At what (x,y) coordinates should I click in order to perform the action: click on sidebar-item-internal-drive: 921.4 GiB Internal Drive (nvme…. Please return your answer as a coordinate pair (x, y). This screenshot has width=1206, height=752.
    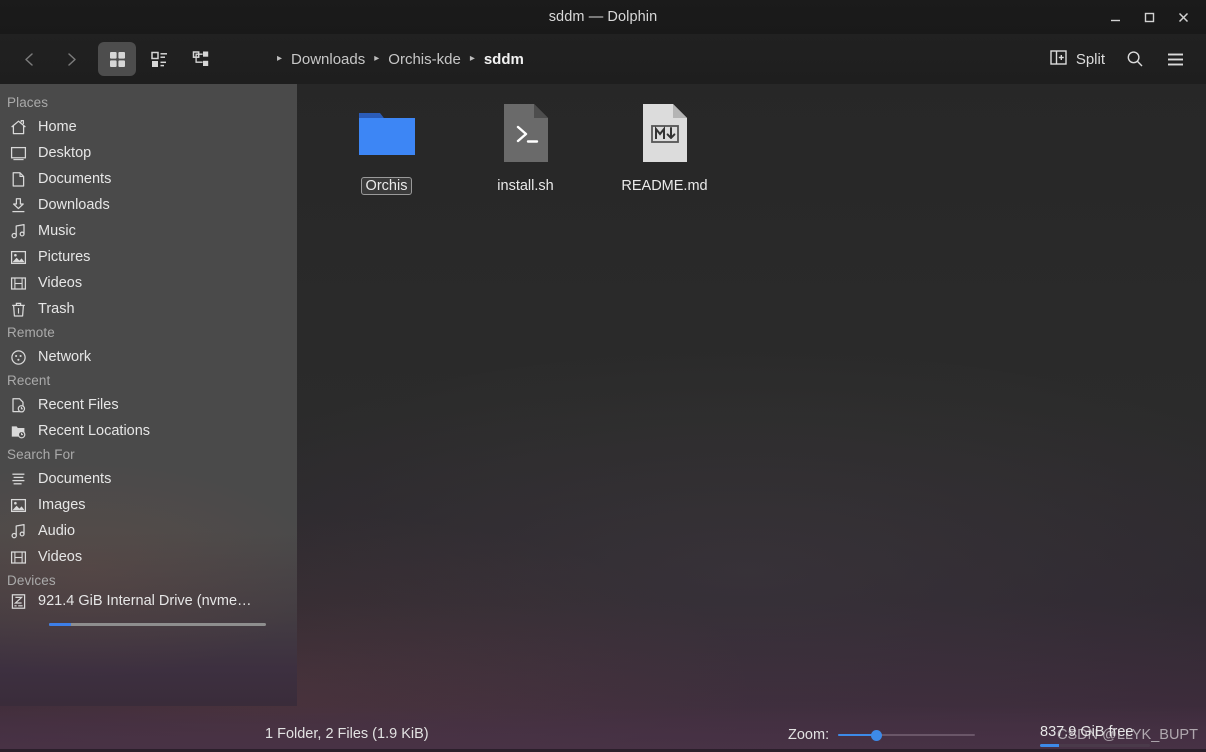
    Looking at the image, I should click on (148, 610).